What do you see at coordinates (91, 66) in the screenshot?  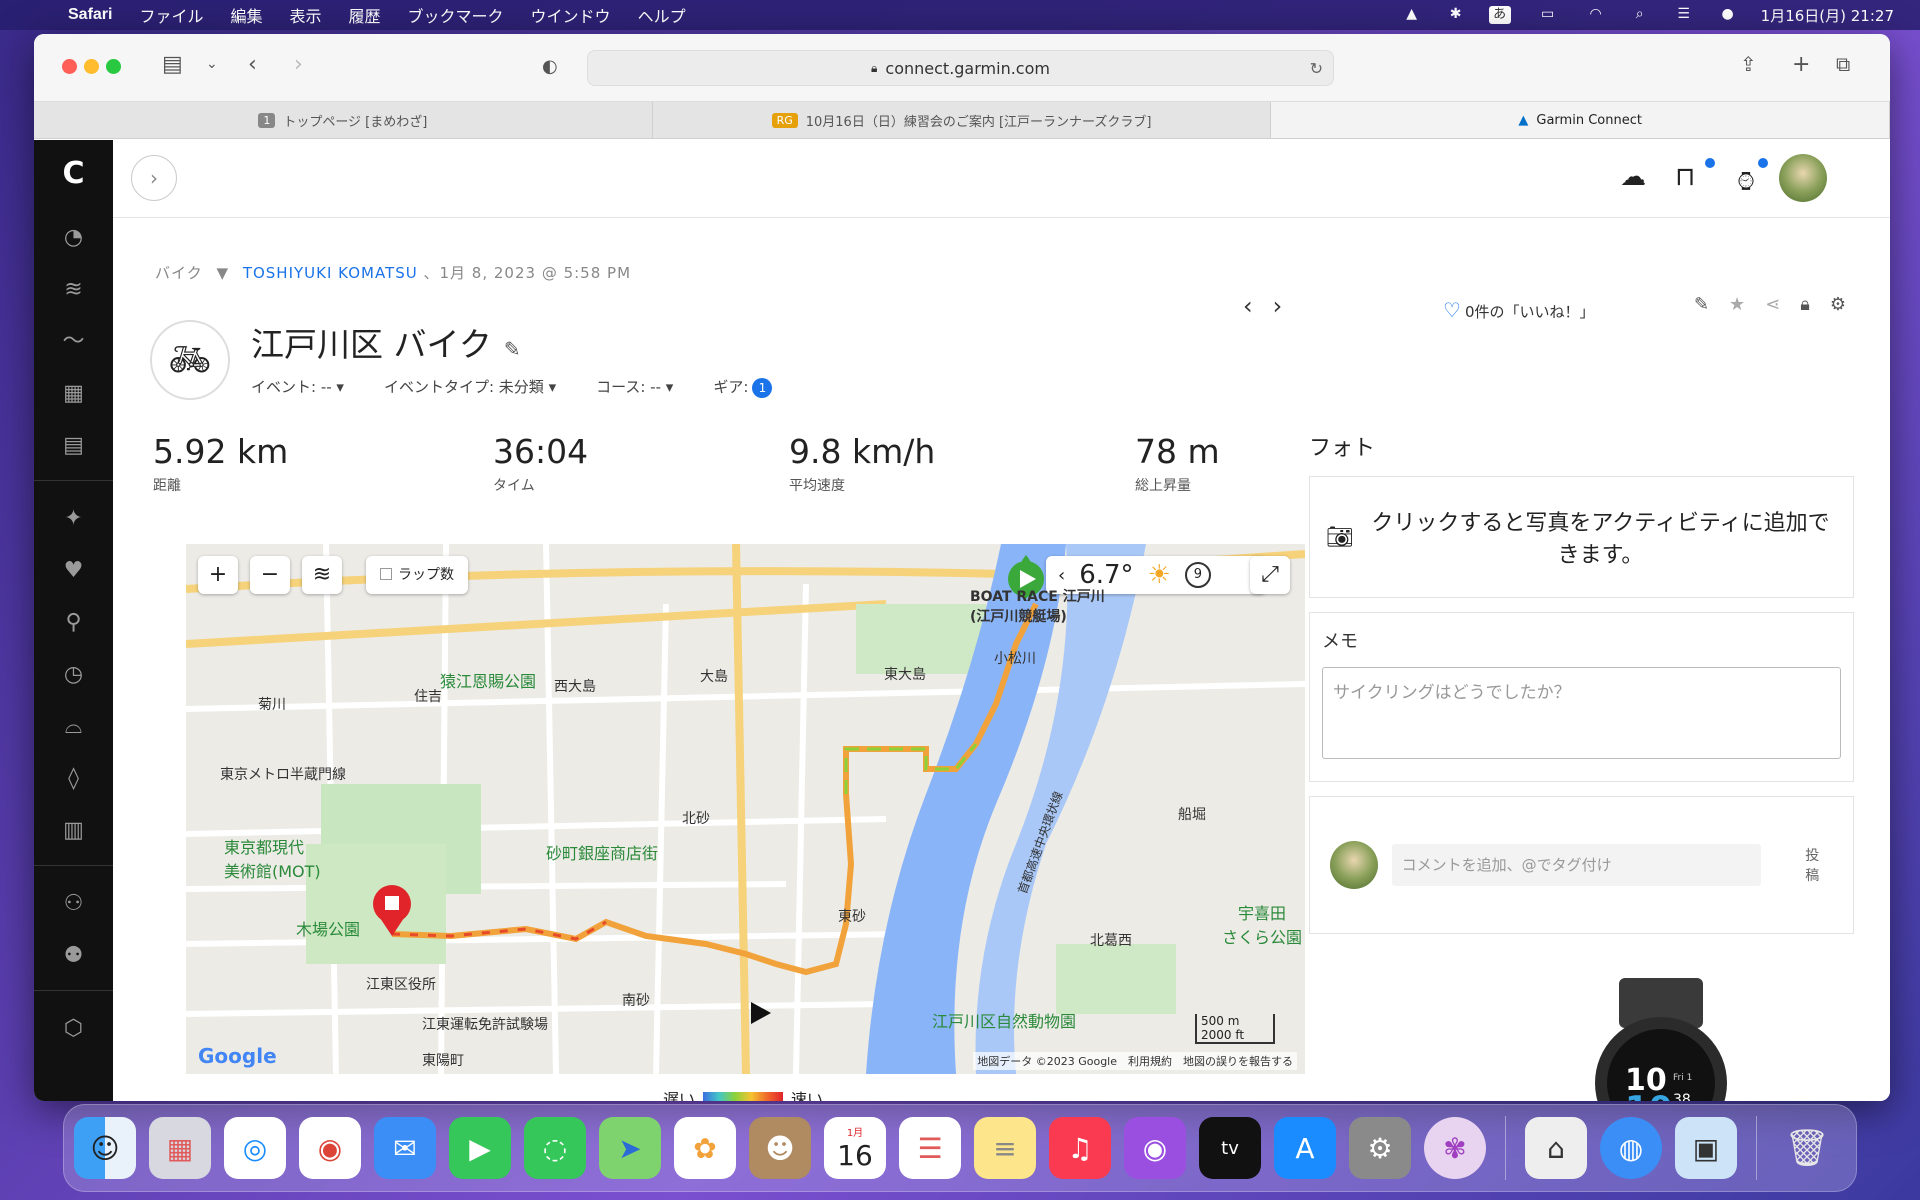 I see `minimize-window-button` at bounding box center [91, 66].